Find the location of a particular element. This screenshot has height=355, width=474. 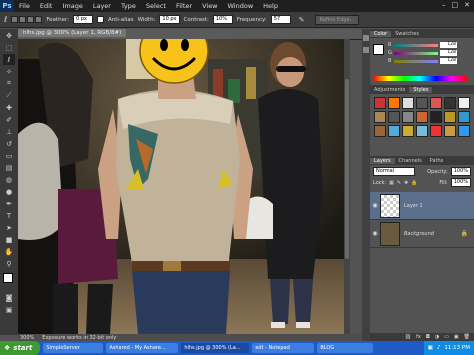

volume-icon: ♪ is located at coordinates (439, 348).